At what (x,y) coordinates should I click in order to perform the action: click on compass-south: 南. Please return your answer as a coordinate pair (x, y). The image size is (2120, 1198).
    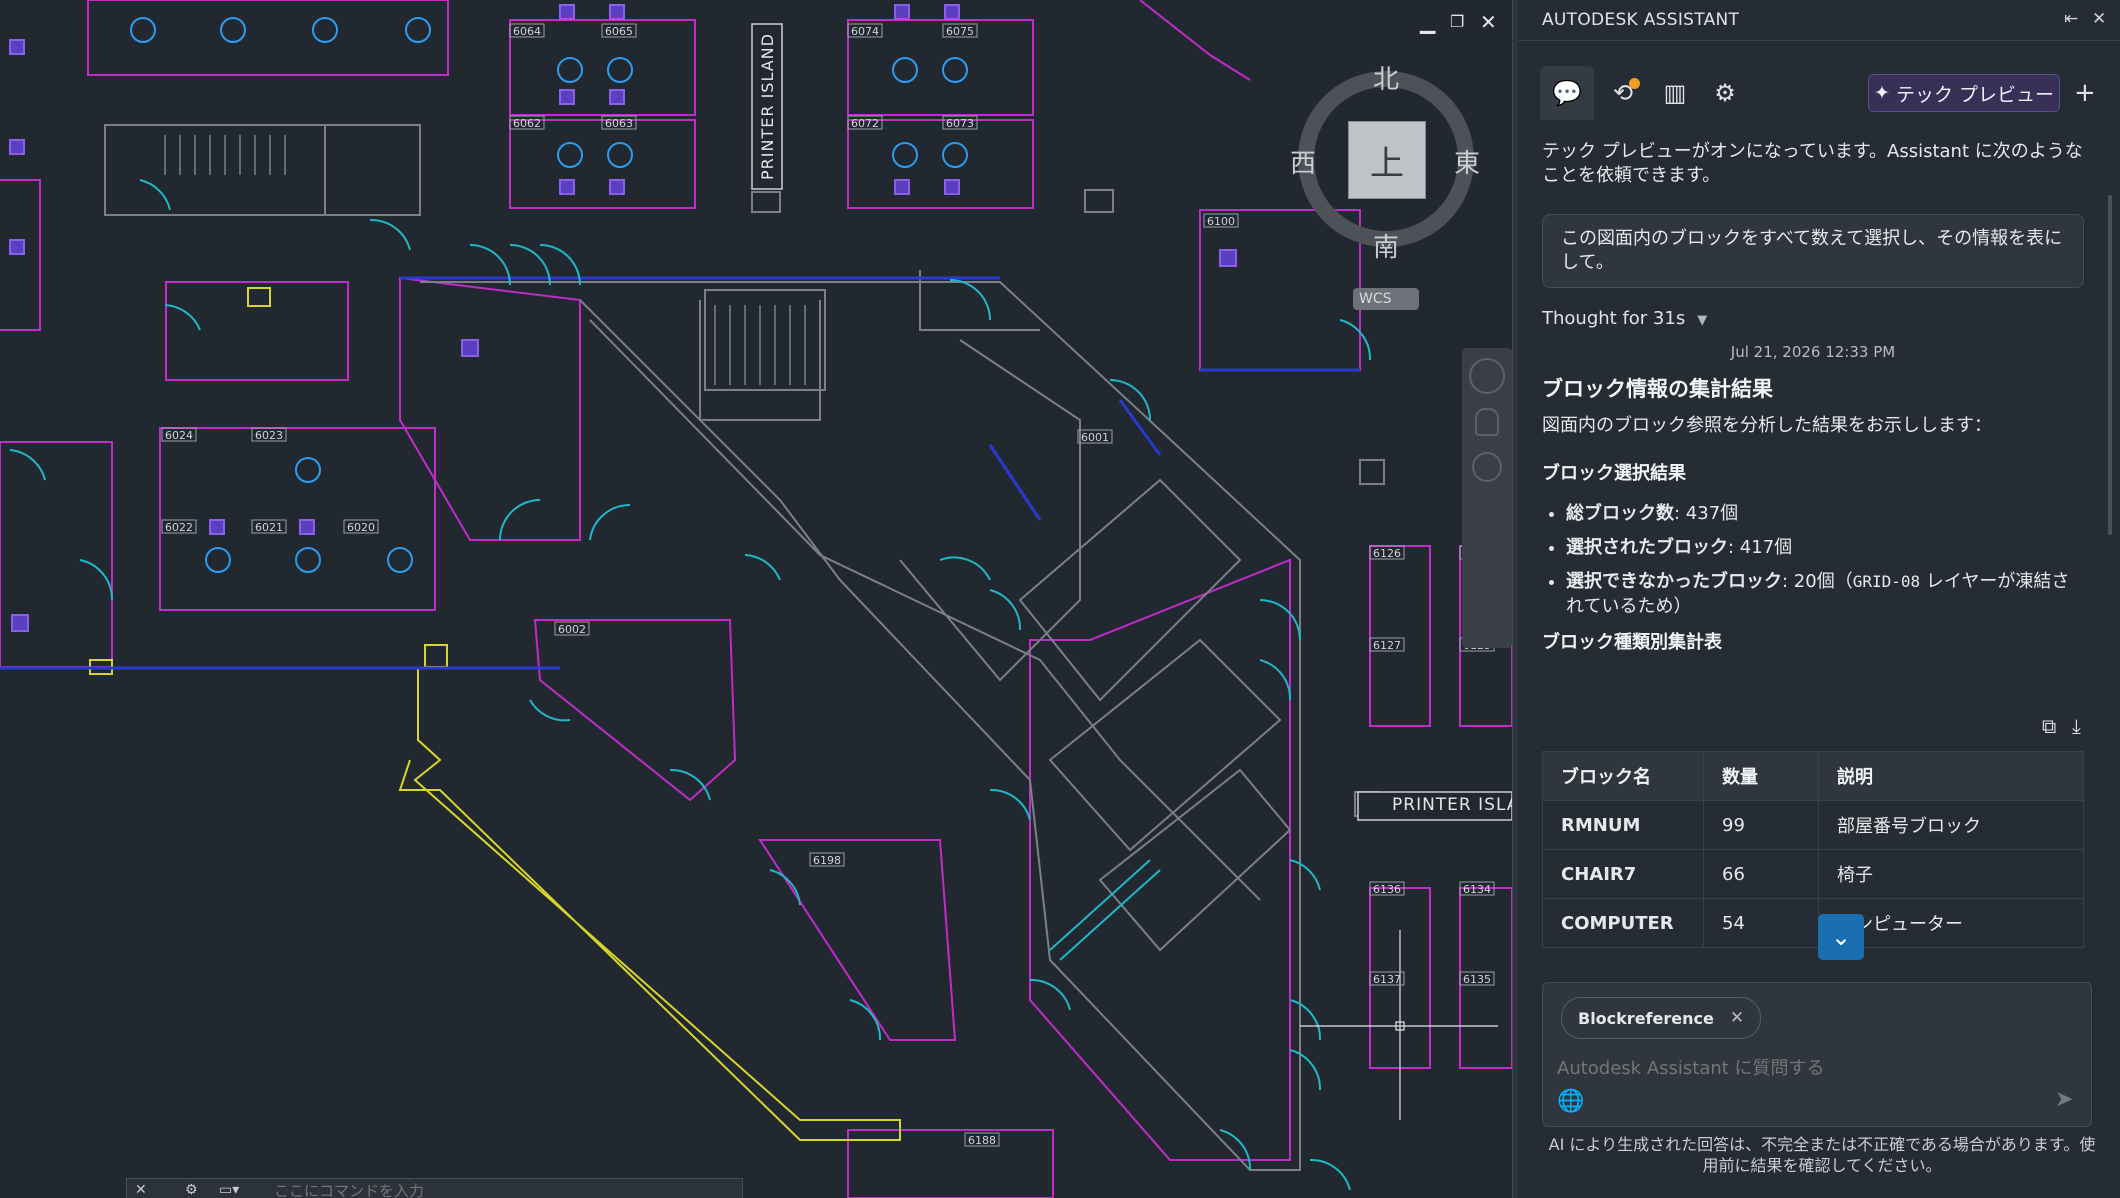
    Looking at the image, I should click on (1386, 245).